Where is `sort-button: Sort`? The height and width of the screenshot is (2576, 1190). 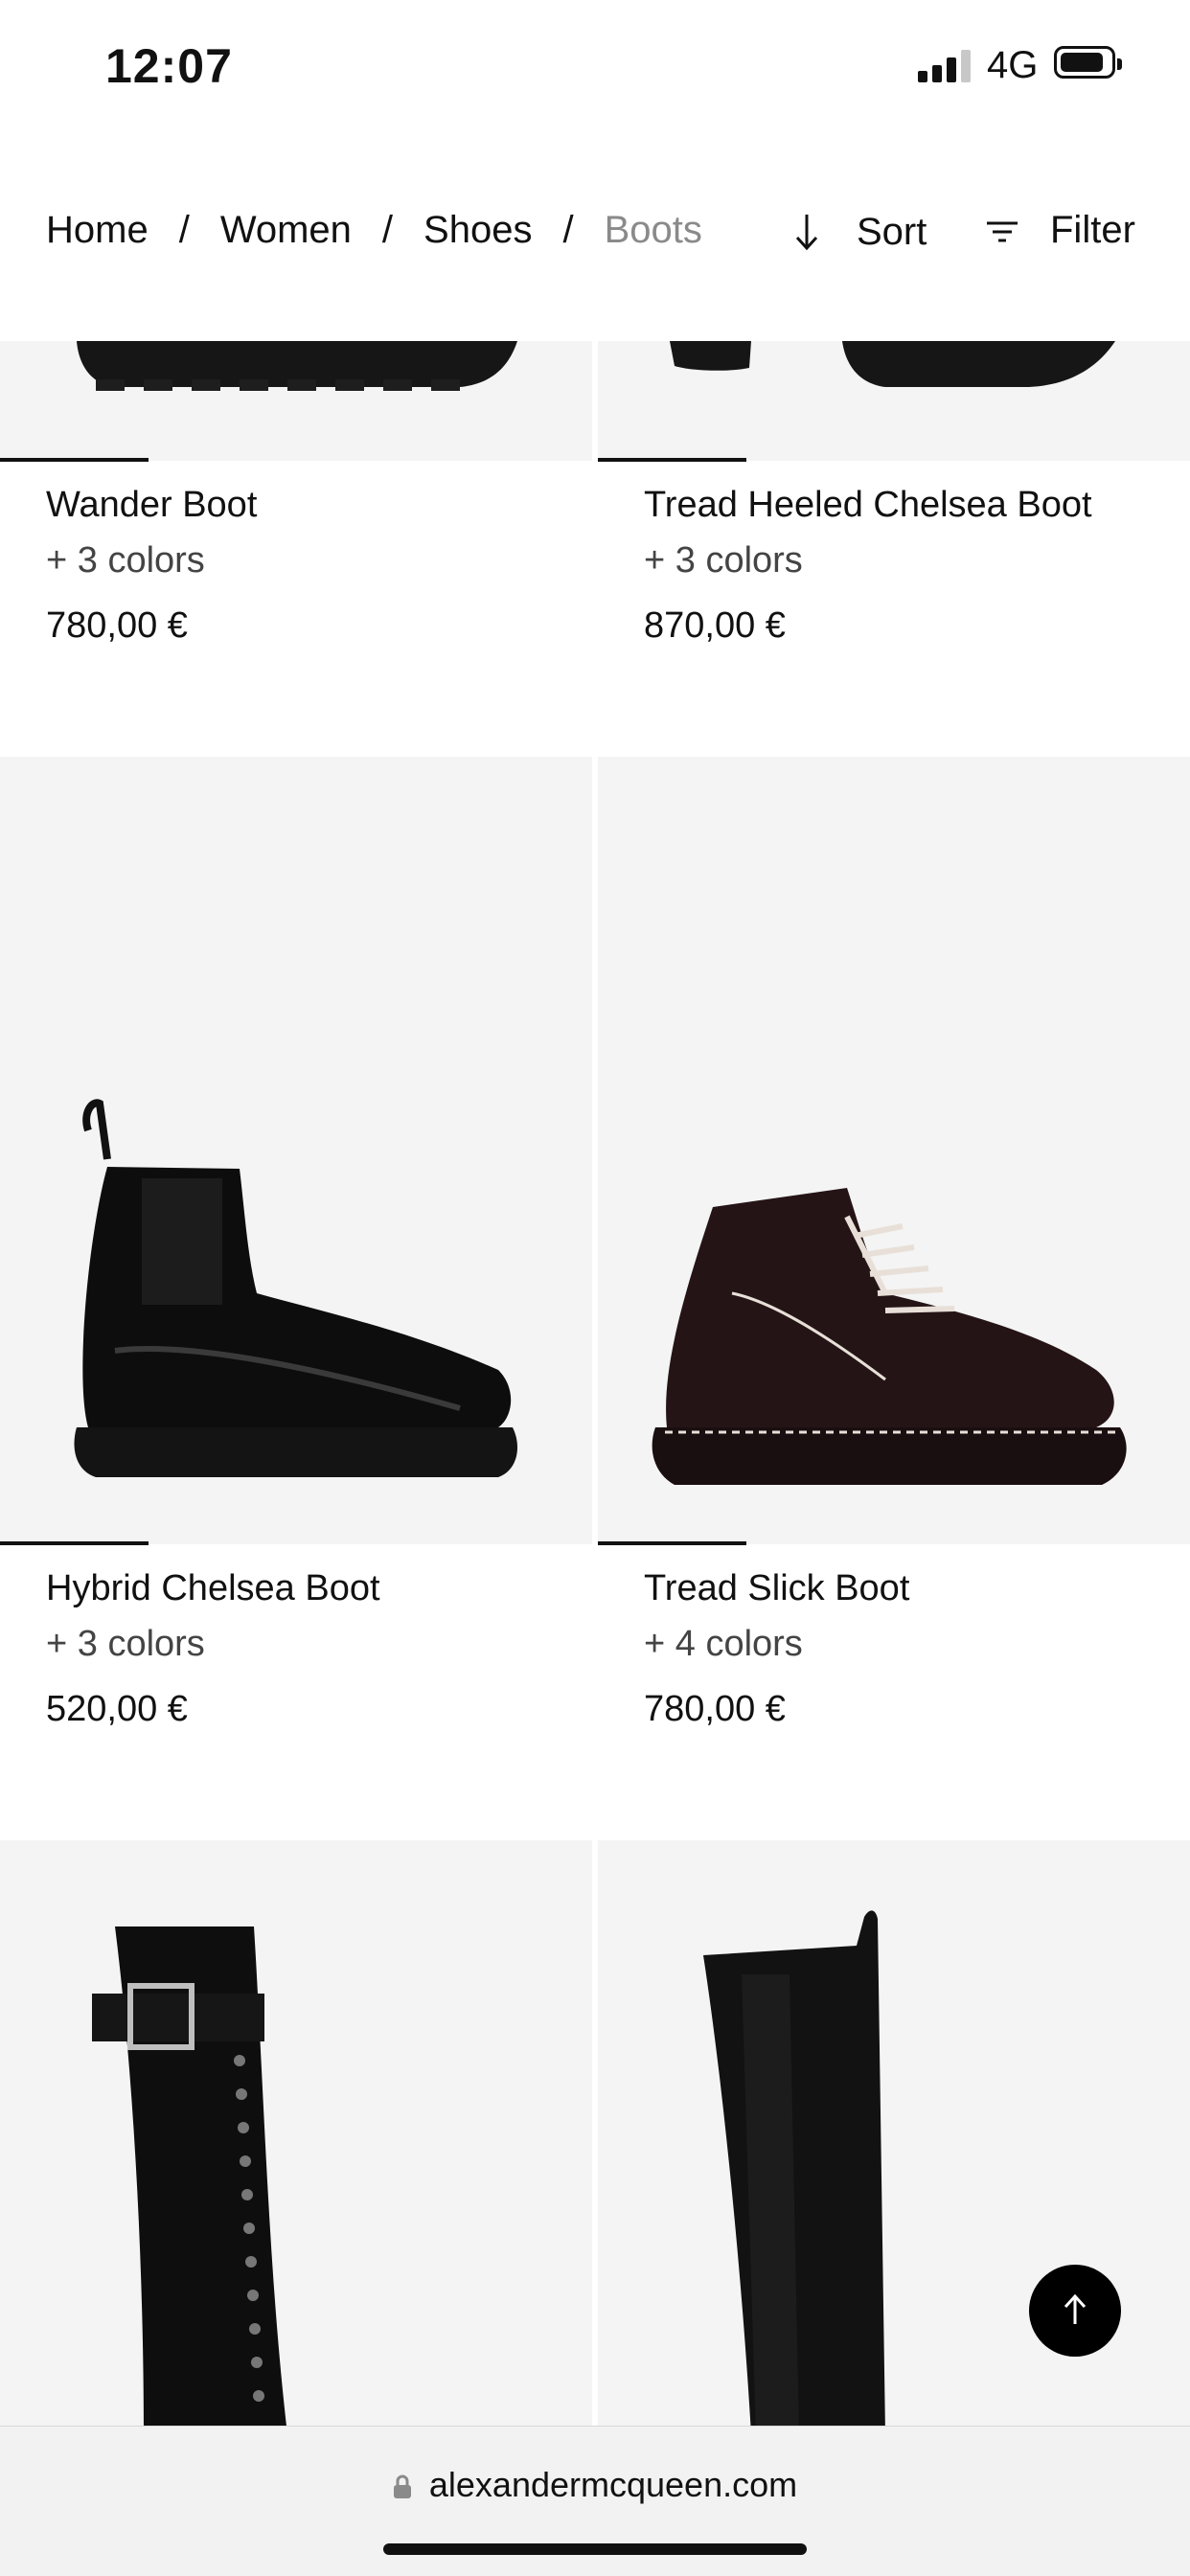
sort-button: Sort is located at coordinates (858, 232).